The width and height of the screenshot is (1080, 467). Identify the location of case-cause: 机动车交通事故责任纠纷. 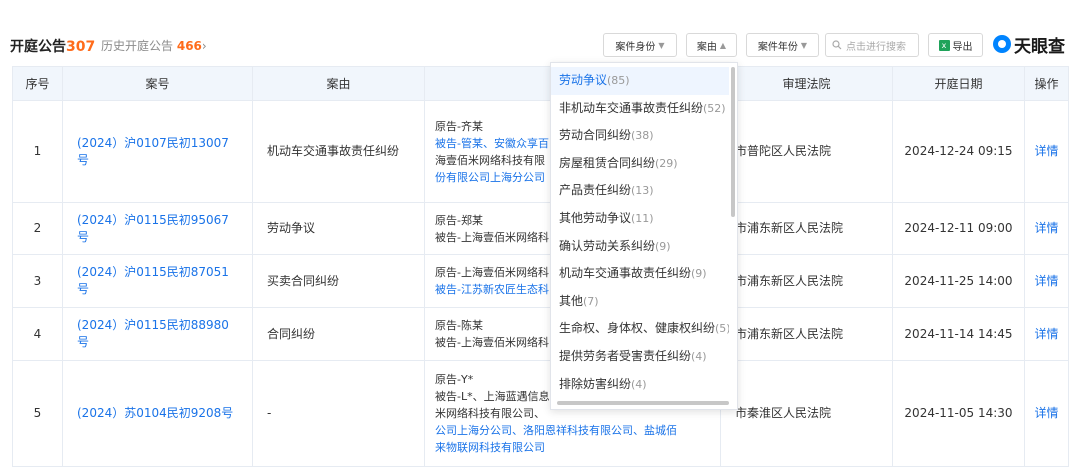
(338, 151).